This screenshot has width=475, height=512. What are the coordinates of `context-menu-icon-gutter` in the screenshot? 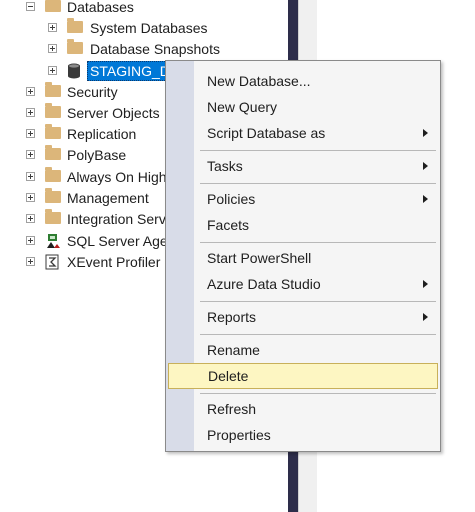 It's located at (180, 256).